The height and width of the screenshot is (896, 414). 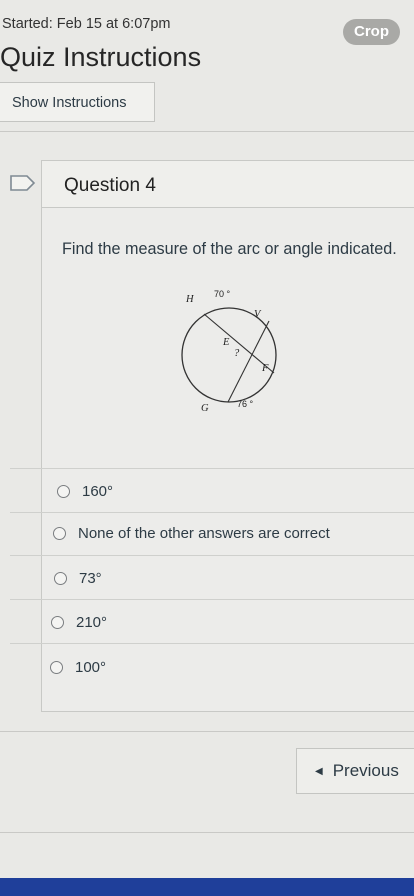 What do you see at coordinates (91, 667) in the screenshot?
I see `answer-label: 100°` at bounding box center [91, 667].